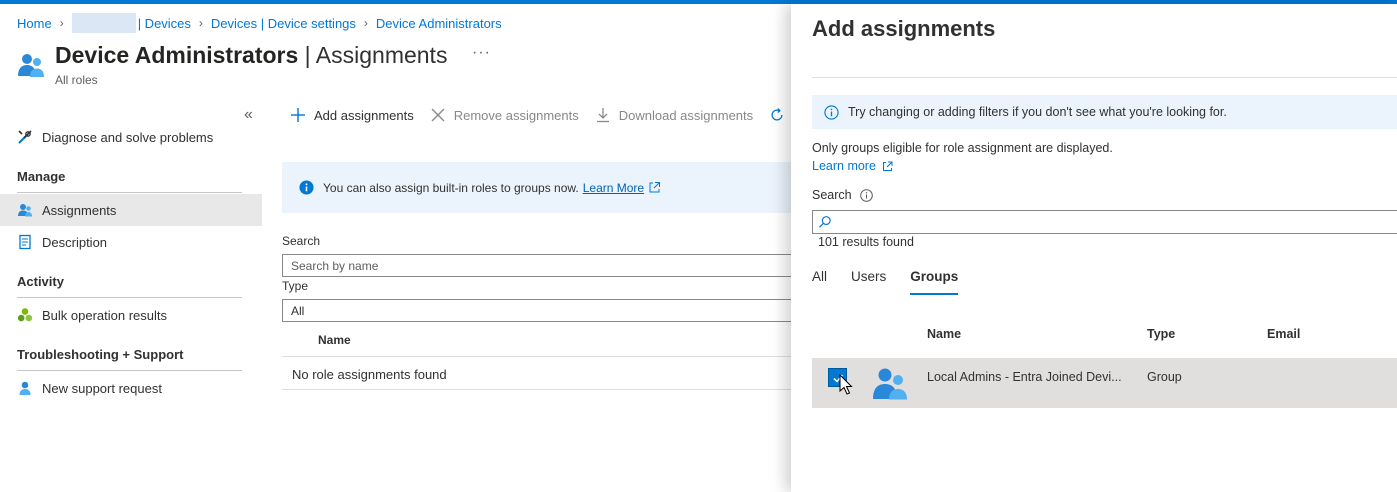 Image resolution: width=1397 pixels, height=492 pixels. What do you see at coordinates (846, 384) in the screenshot?
I see `mouse-cursor-icon` at bounding box center [846, 384].